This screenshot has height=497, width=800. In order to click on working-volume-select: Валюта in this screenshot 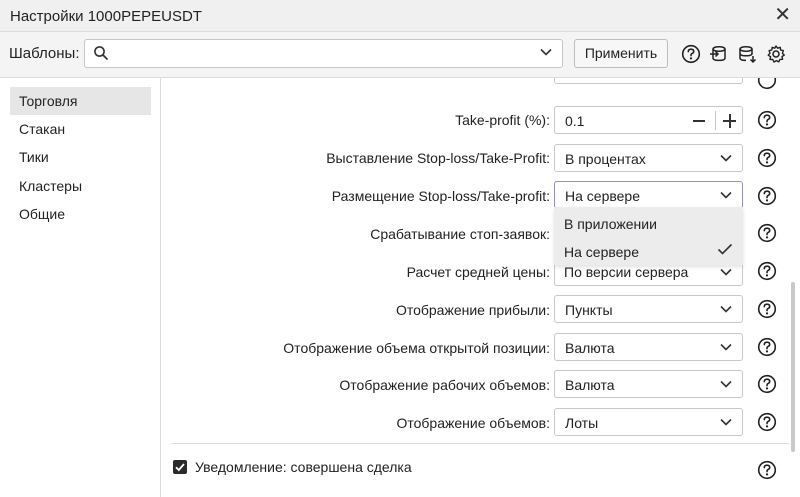, I will do `click(648, 384)`.